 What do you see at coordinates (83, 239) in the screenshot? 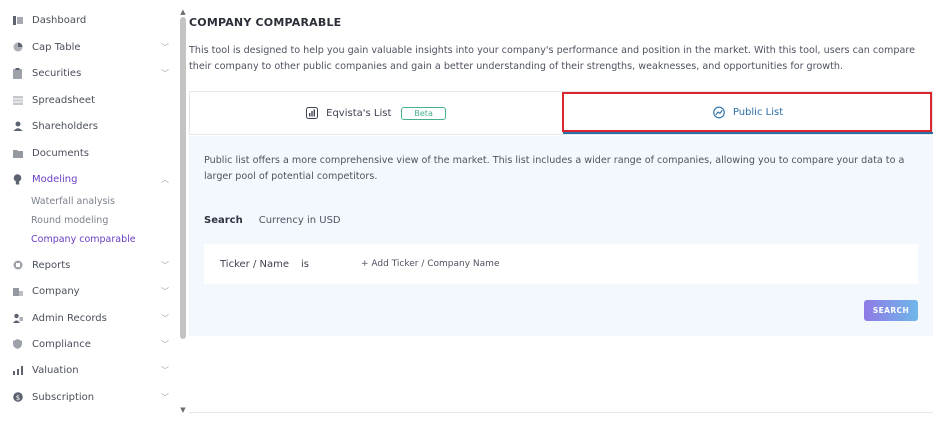
I see `sidebar-subitem-company-comparable: Company comparable` at bounding box center [83, 239].